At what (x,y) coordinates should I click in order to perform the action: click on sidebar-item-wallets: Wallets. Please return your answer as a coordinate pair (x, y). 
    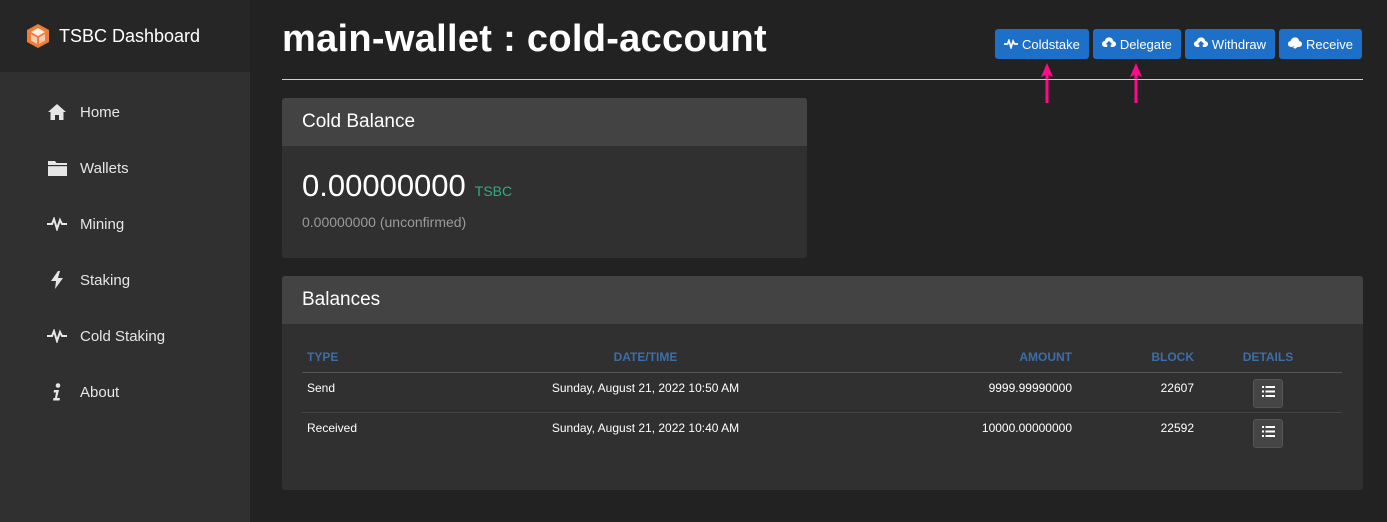
    Looking at the image, I should click on (125, 168).